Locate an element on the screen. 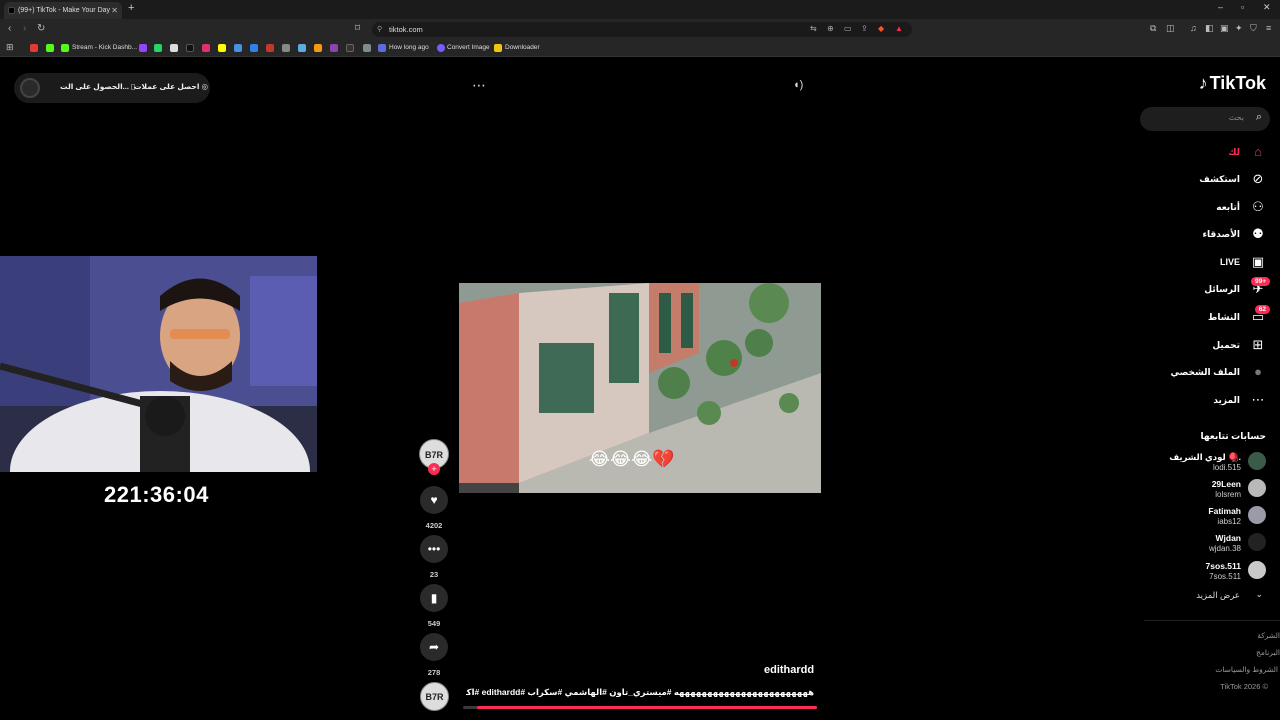 The width and height of the screenshot is (1280, 720). sidebar-toggle-icon: ◧ is located at coordinates (1209, 28).